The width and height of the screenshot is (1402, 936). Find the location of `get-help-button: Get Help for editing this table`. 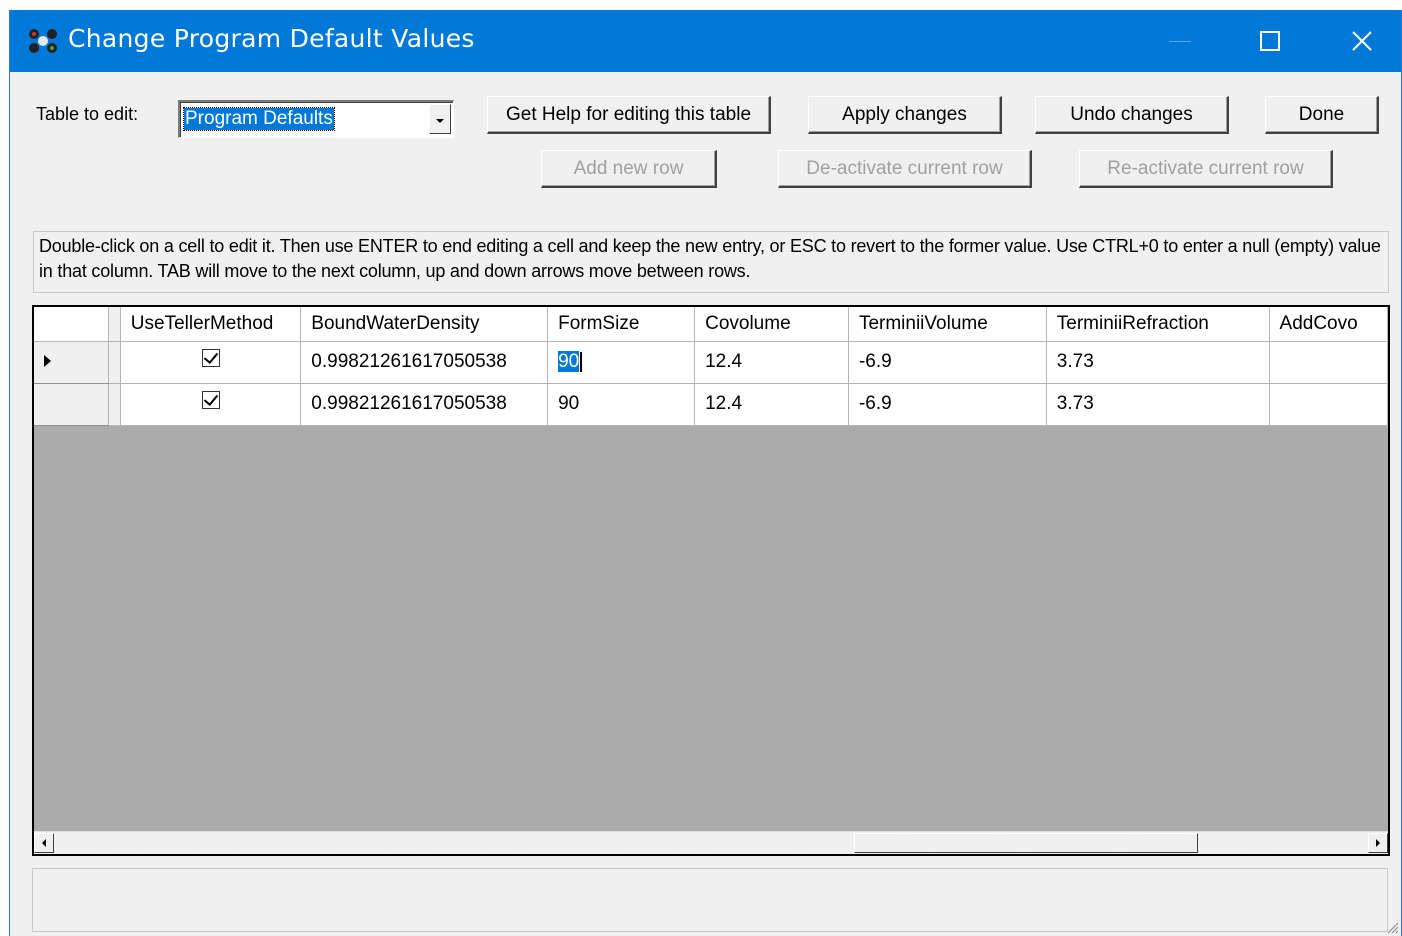

get-help-button: Get Help for editing this table is located at coordinates (629, 115).